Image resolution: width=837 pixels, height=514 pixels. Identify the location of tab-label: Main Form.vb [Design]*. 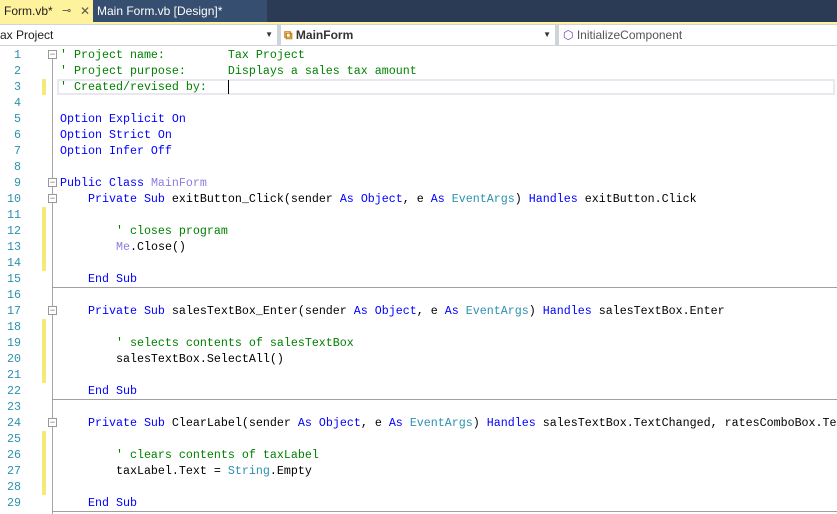
(160, 11).